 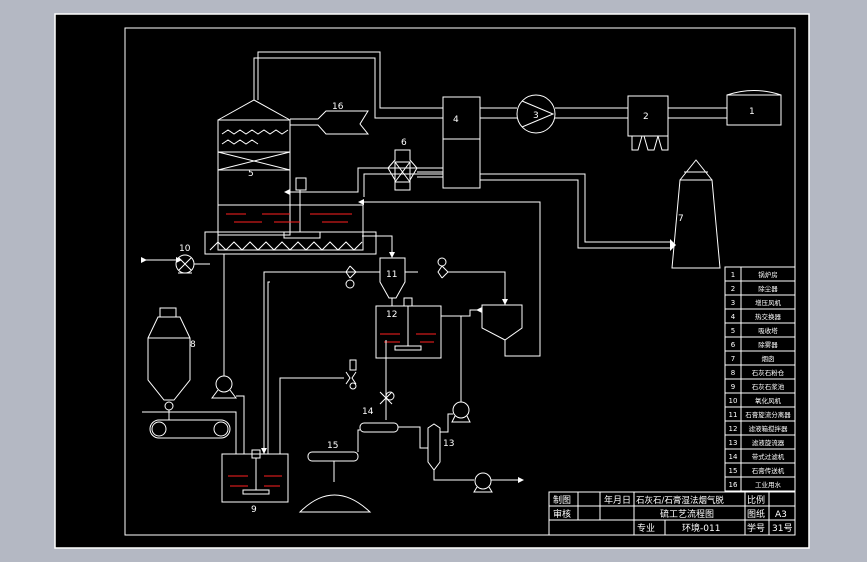 I want to click on legend-name: 石灰石浆池, so click(x=768, y=386).